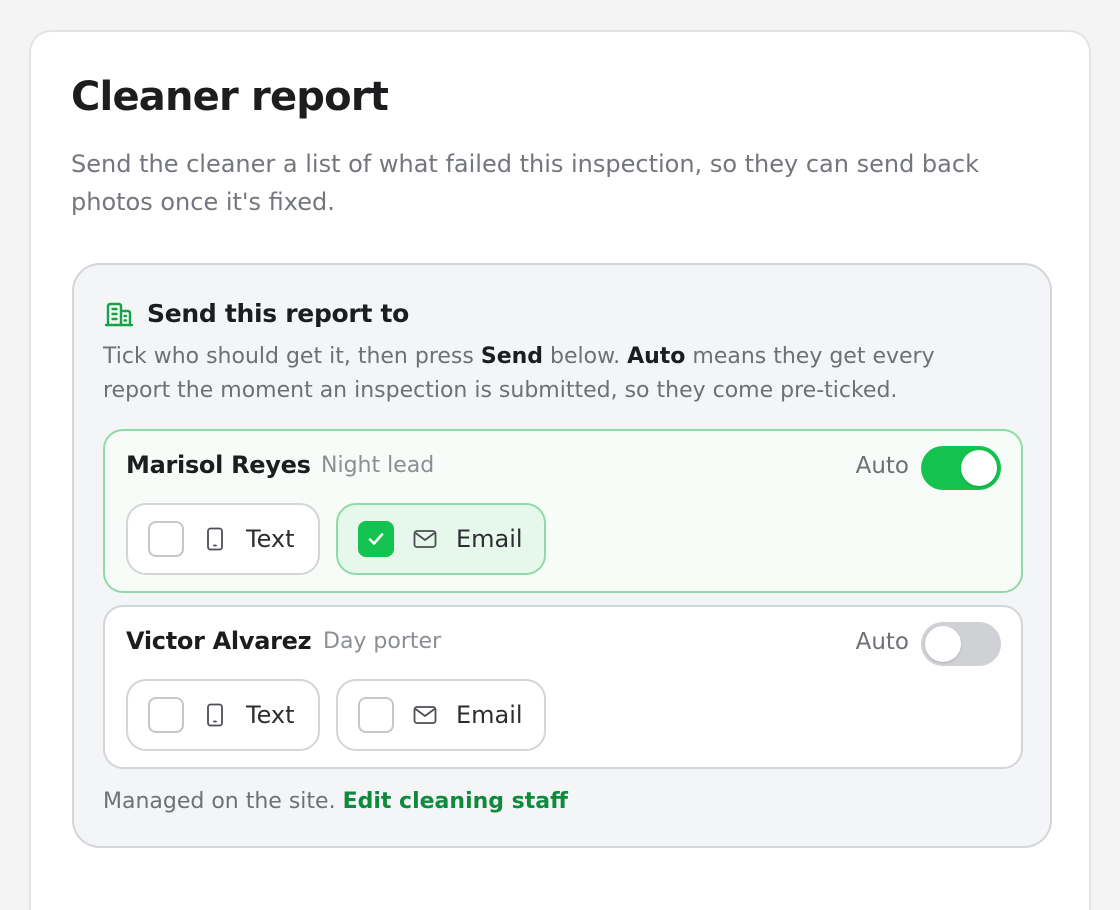  I want to click on desc-send: Send, so click(512, 356).